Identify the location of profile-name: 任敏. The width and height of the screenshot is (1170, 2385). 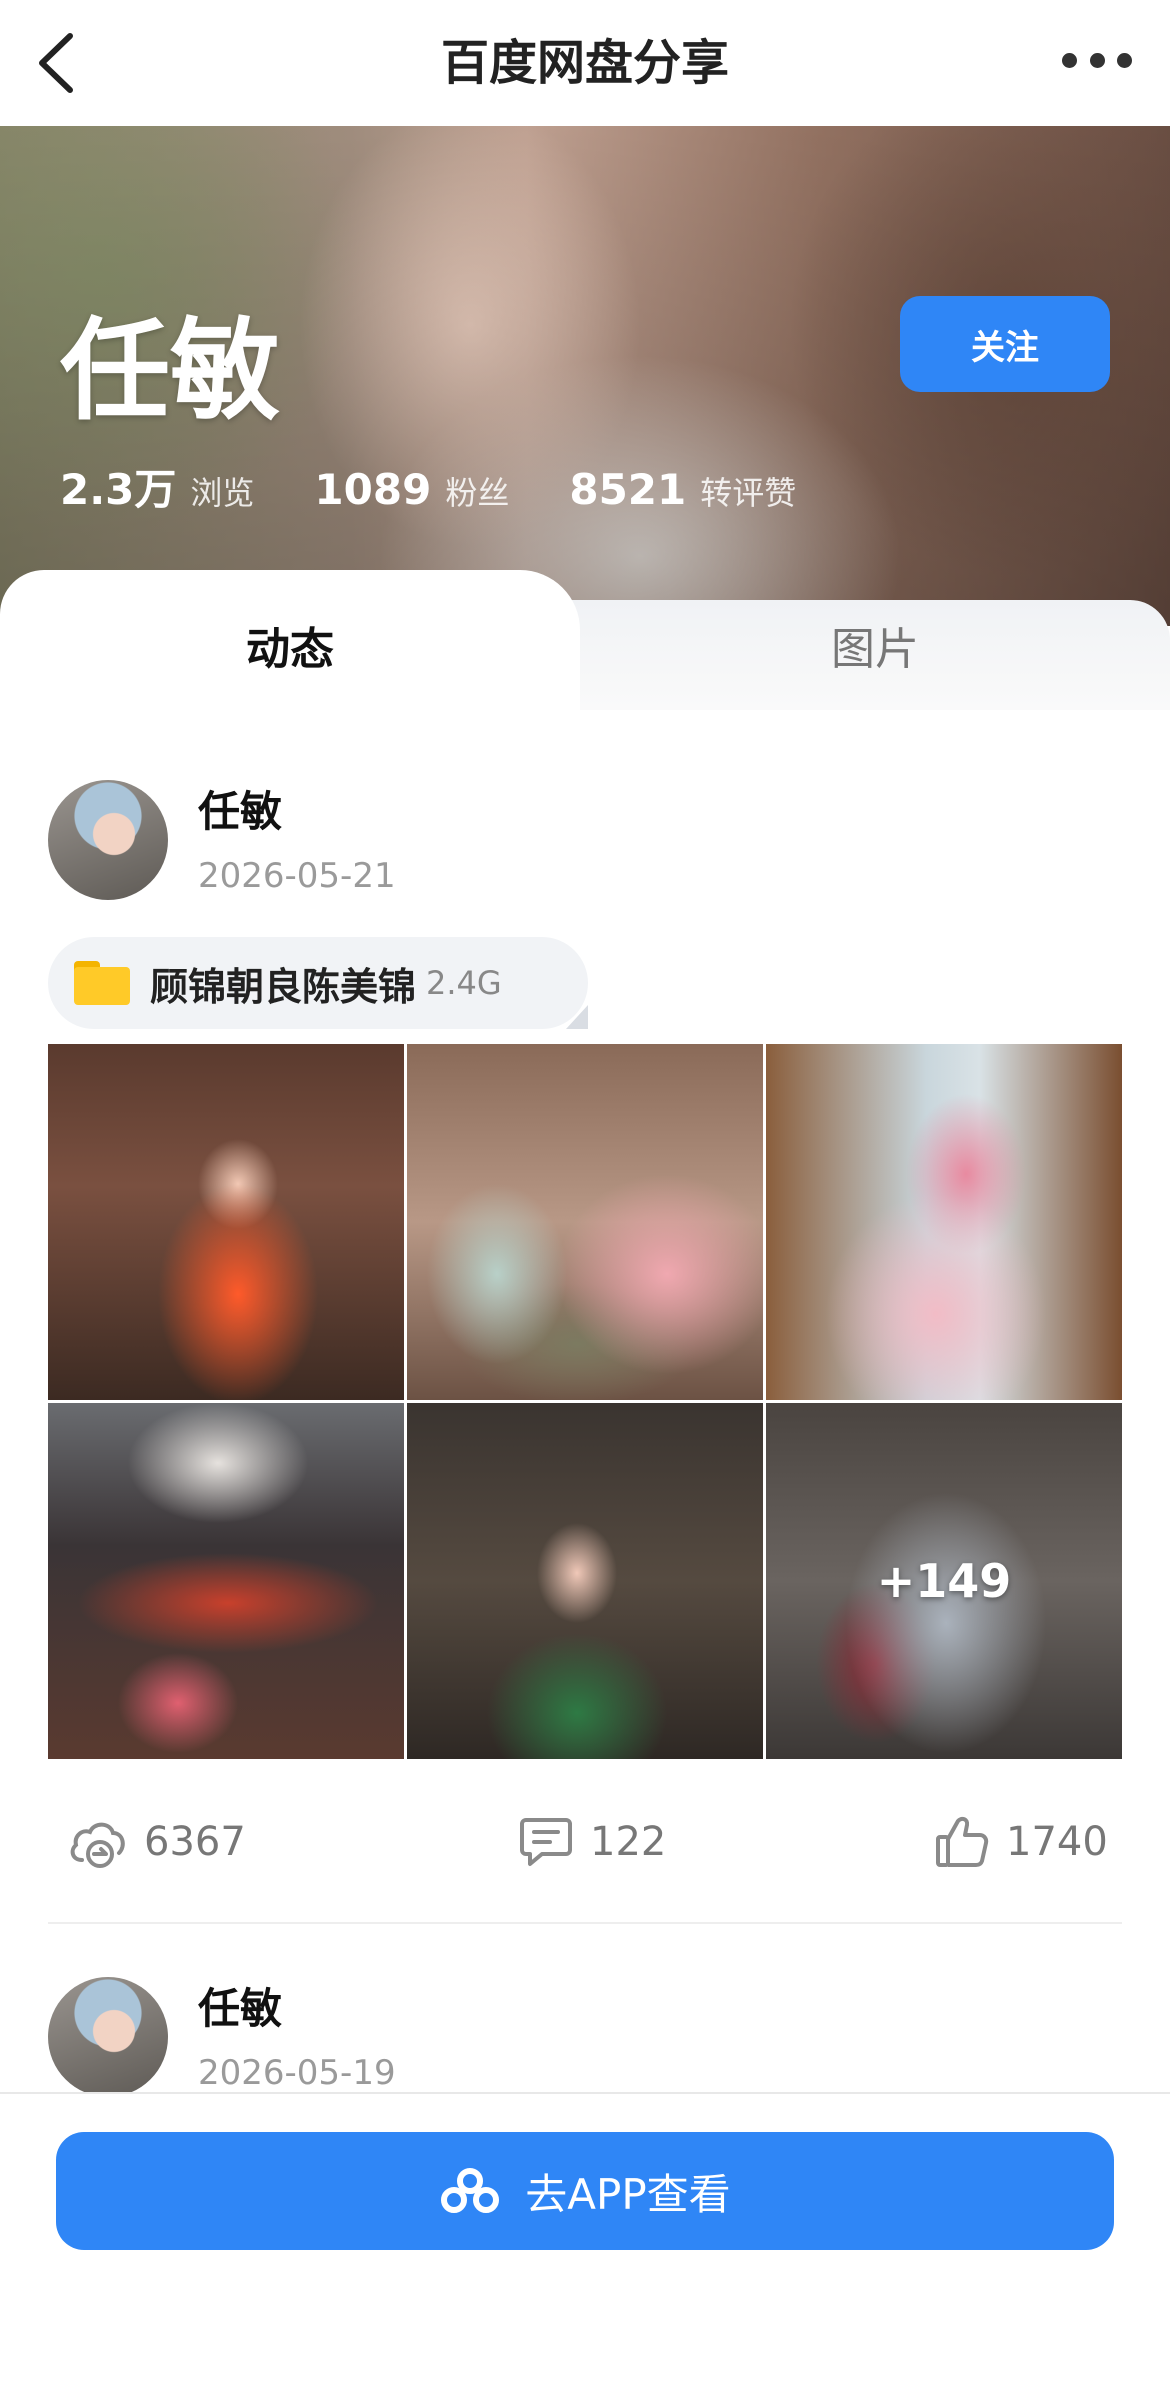
(170, 371).